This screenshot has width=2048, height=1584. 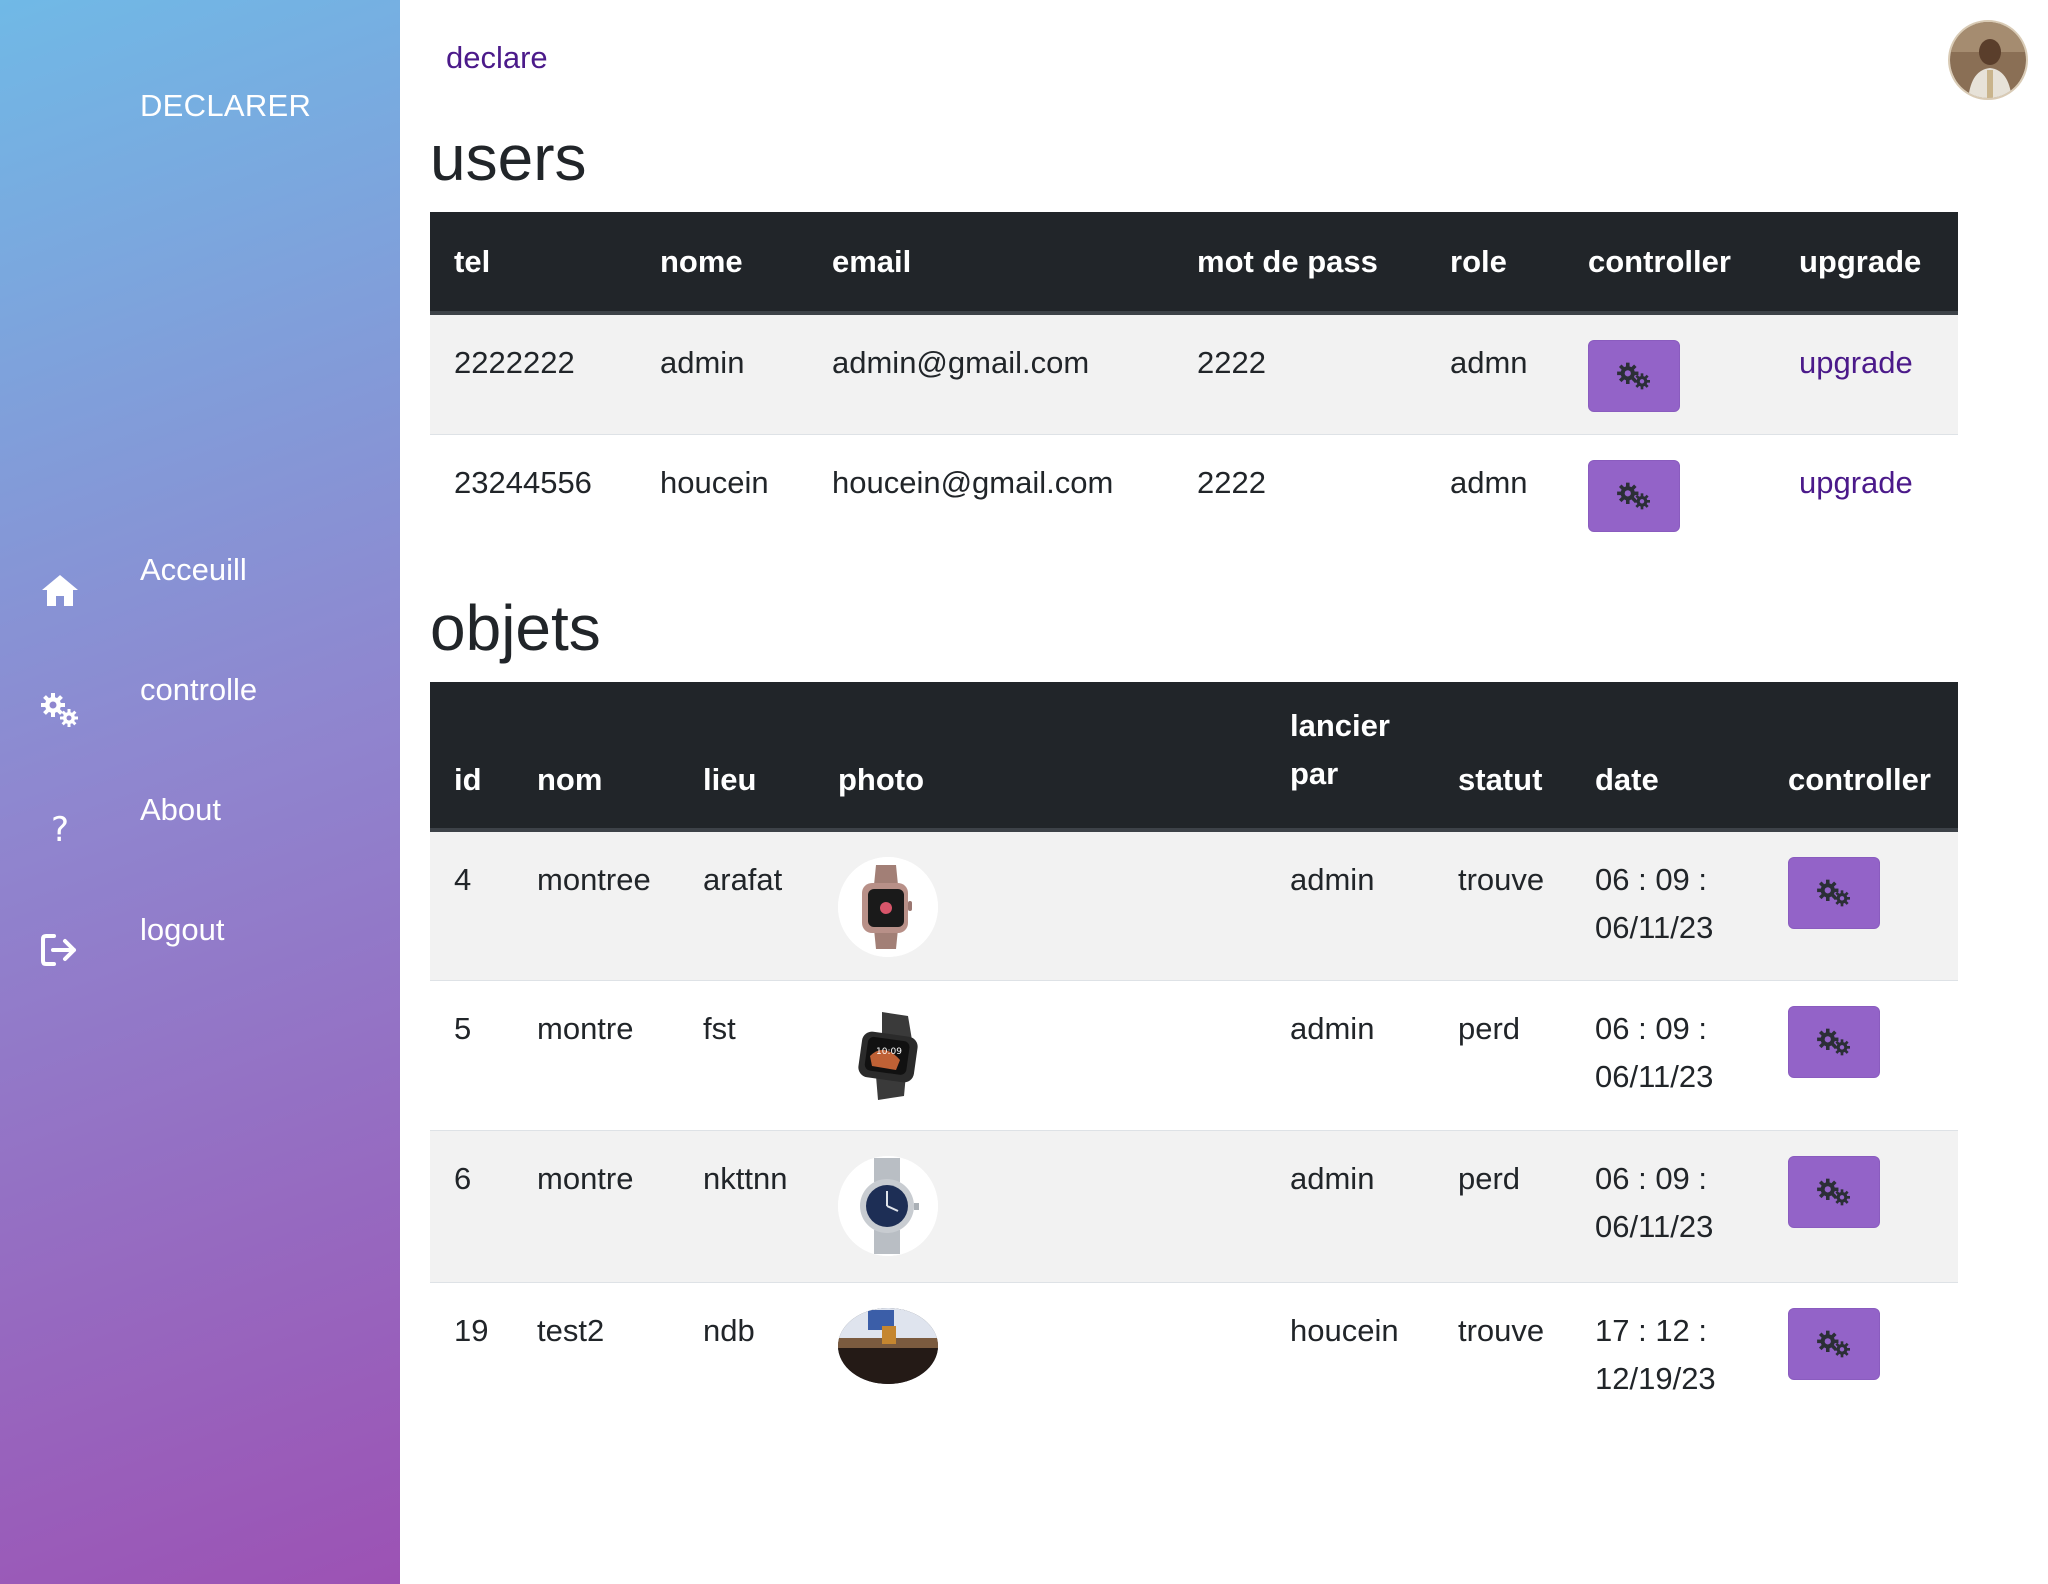 What do you see at coordinates (722, 263) in the screenshot?
I see `column-header: nome` at bounding box center [722, 263].